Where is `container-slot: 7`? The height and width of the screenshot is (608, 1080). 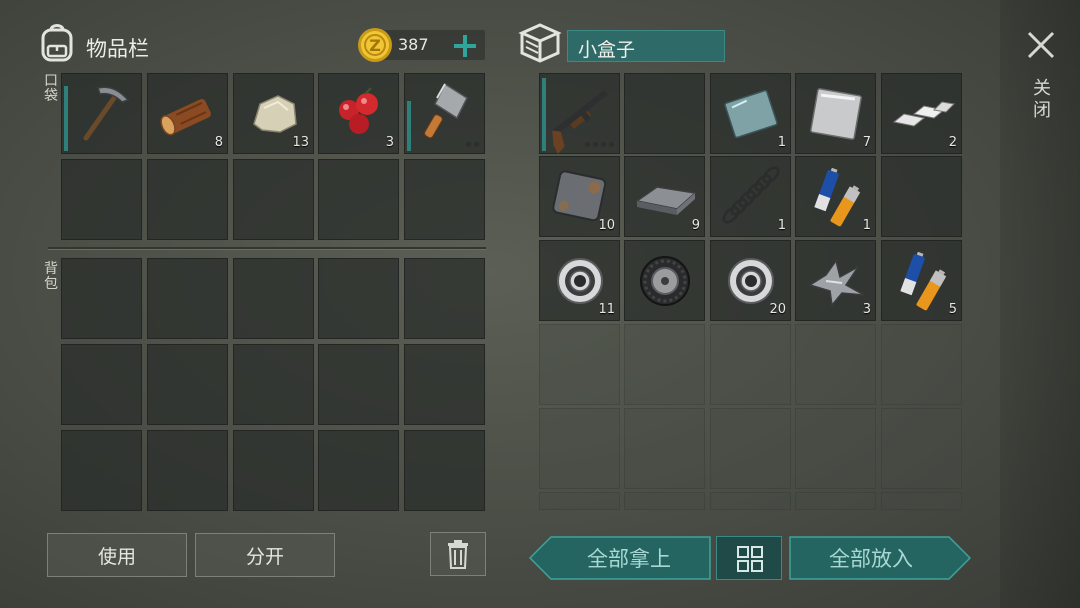 container-slot: 7 is located at coordinates (835, 113).